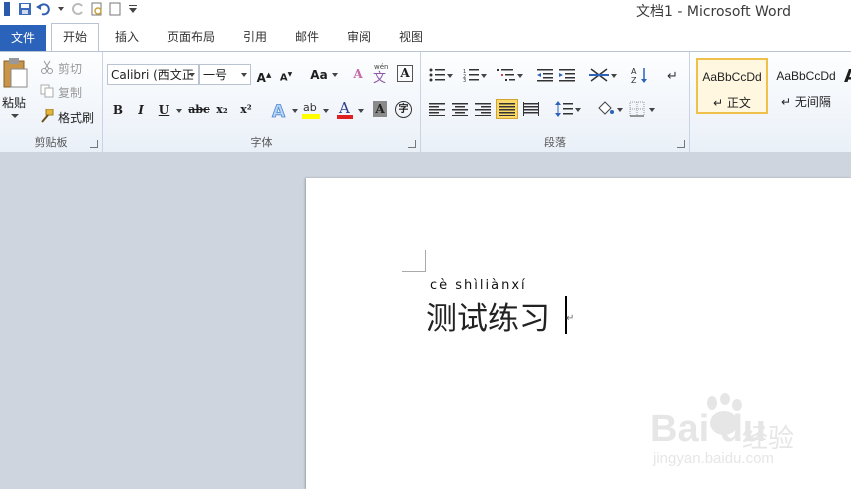 This screenshot has height=489, width=851. Describe the element at coordinates (381, 67) in the screenshot. I see `phonetic-guide-pinyin: wén` at that location.